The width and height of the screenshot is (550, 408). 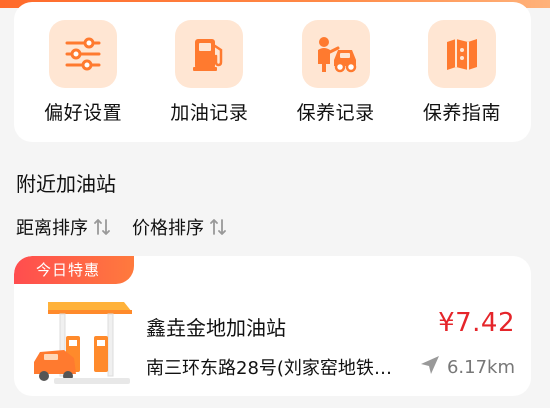 I want to click on quick-action-preferences: 偏好设置, so click(x=83, y=72).